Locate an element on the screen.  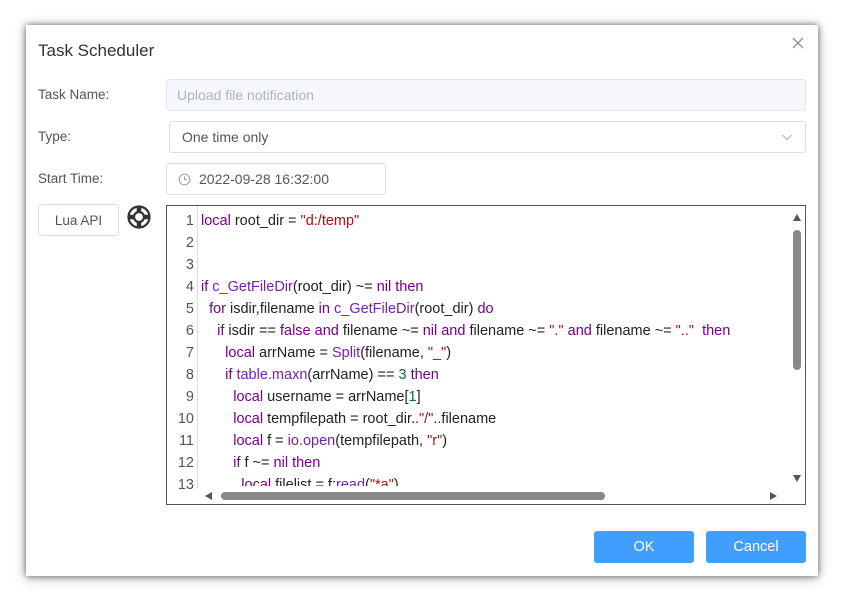
start-time-picker: 2022-09-28 16:32:00 is located at coordinates (276, 179).